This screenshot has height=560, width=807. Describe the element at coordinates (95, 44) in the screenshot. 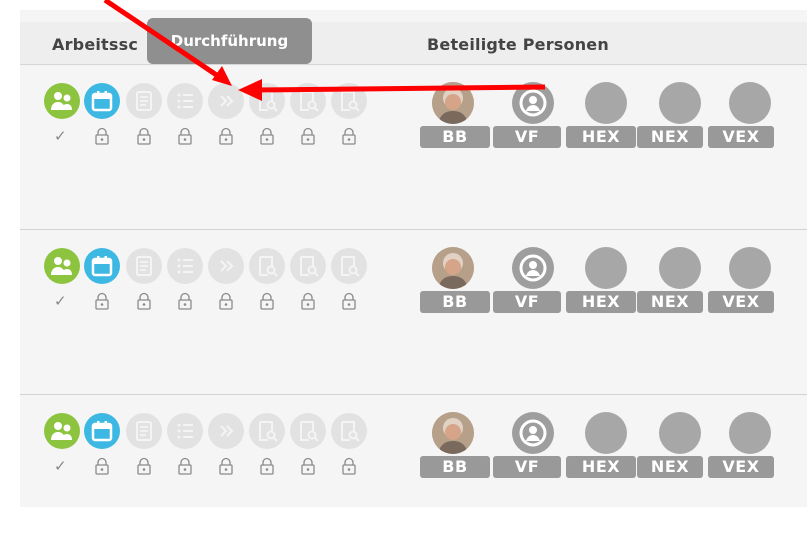

I see `column-header-steps: Arbeitssc` at that location.